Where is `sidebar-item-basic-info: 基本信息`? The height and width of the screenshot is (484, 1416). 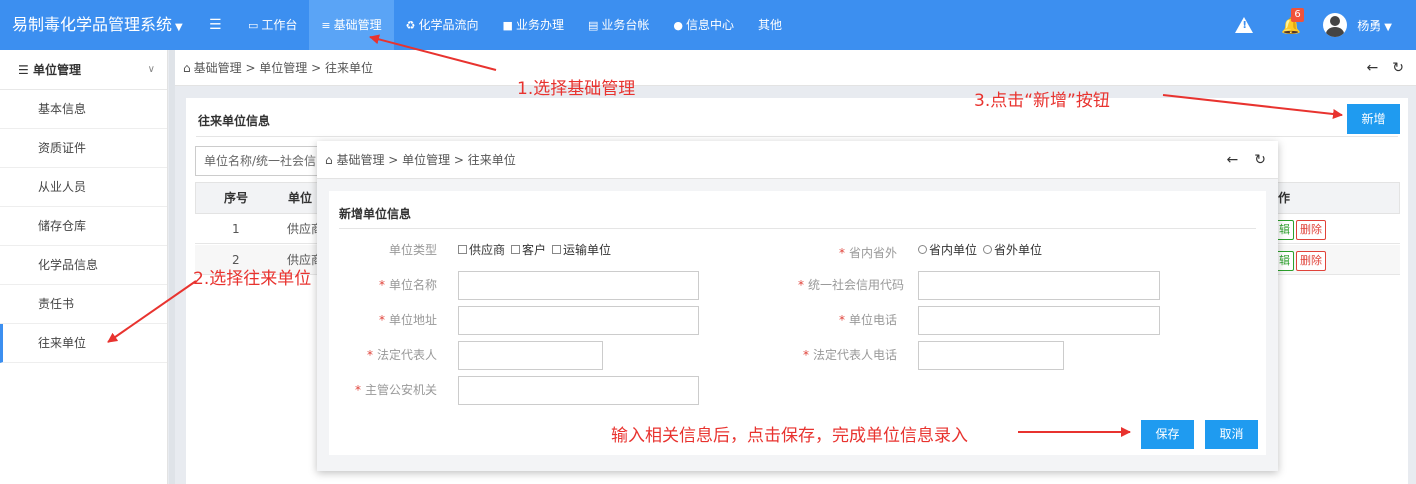 sidebar-item-basic-info: 基本信息 is located at coordinates (83, 109).